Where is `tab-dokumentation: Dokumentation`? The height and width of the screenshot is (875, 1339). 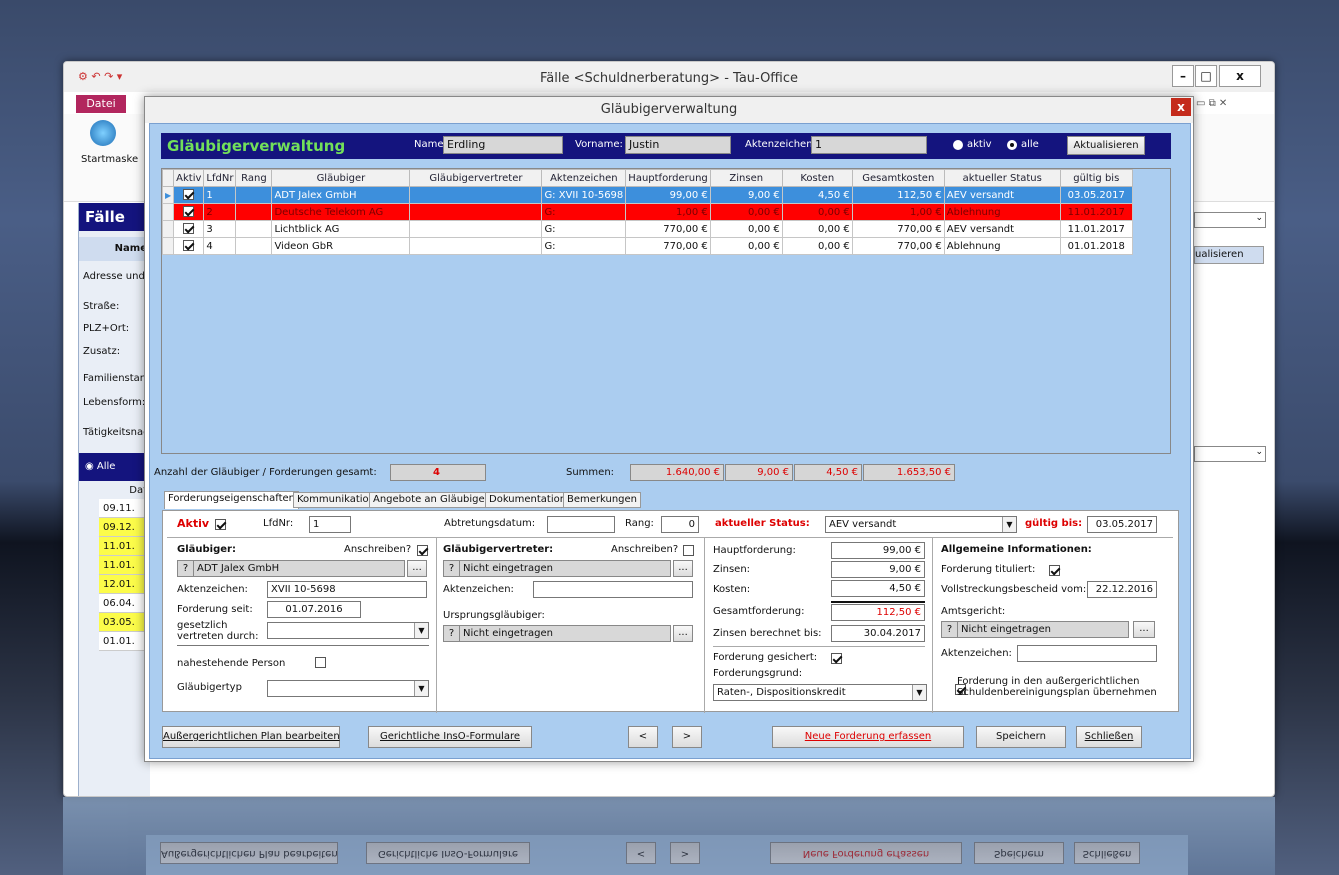
tab-dokumentation: Dokumentation is located at coordinates (528, 500).